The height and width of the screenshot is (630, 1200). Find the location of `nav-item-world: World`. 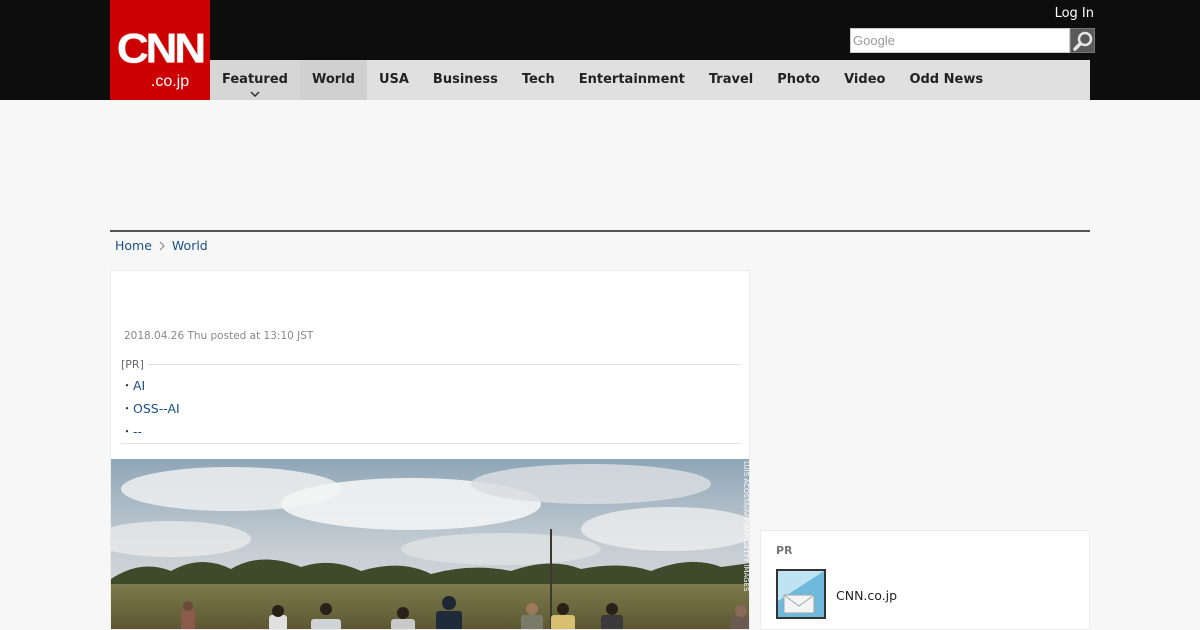

nav-item-world: World is located at coordinates (333, 80).